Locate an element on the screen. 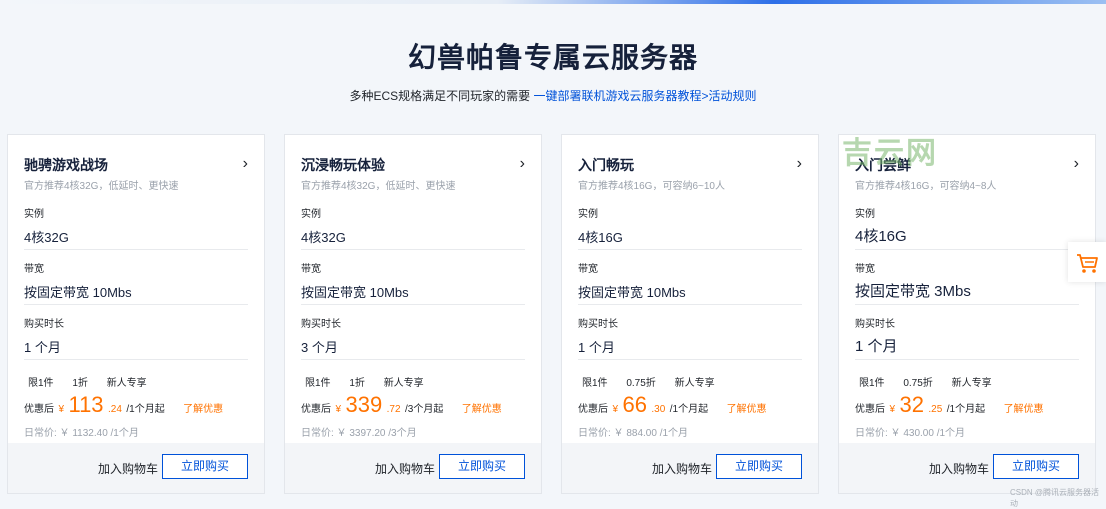  daily-price-unit: /3个月 is located at coordinates (402, 433).